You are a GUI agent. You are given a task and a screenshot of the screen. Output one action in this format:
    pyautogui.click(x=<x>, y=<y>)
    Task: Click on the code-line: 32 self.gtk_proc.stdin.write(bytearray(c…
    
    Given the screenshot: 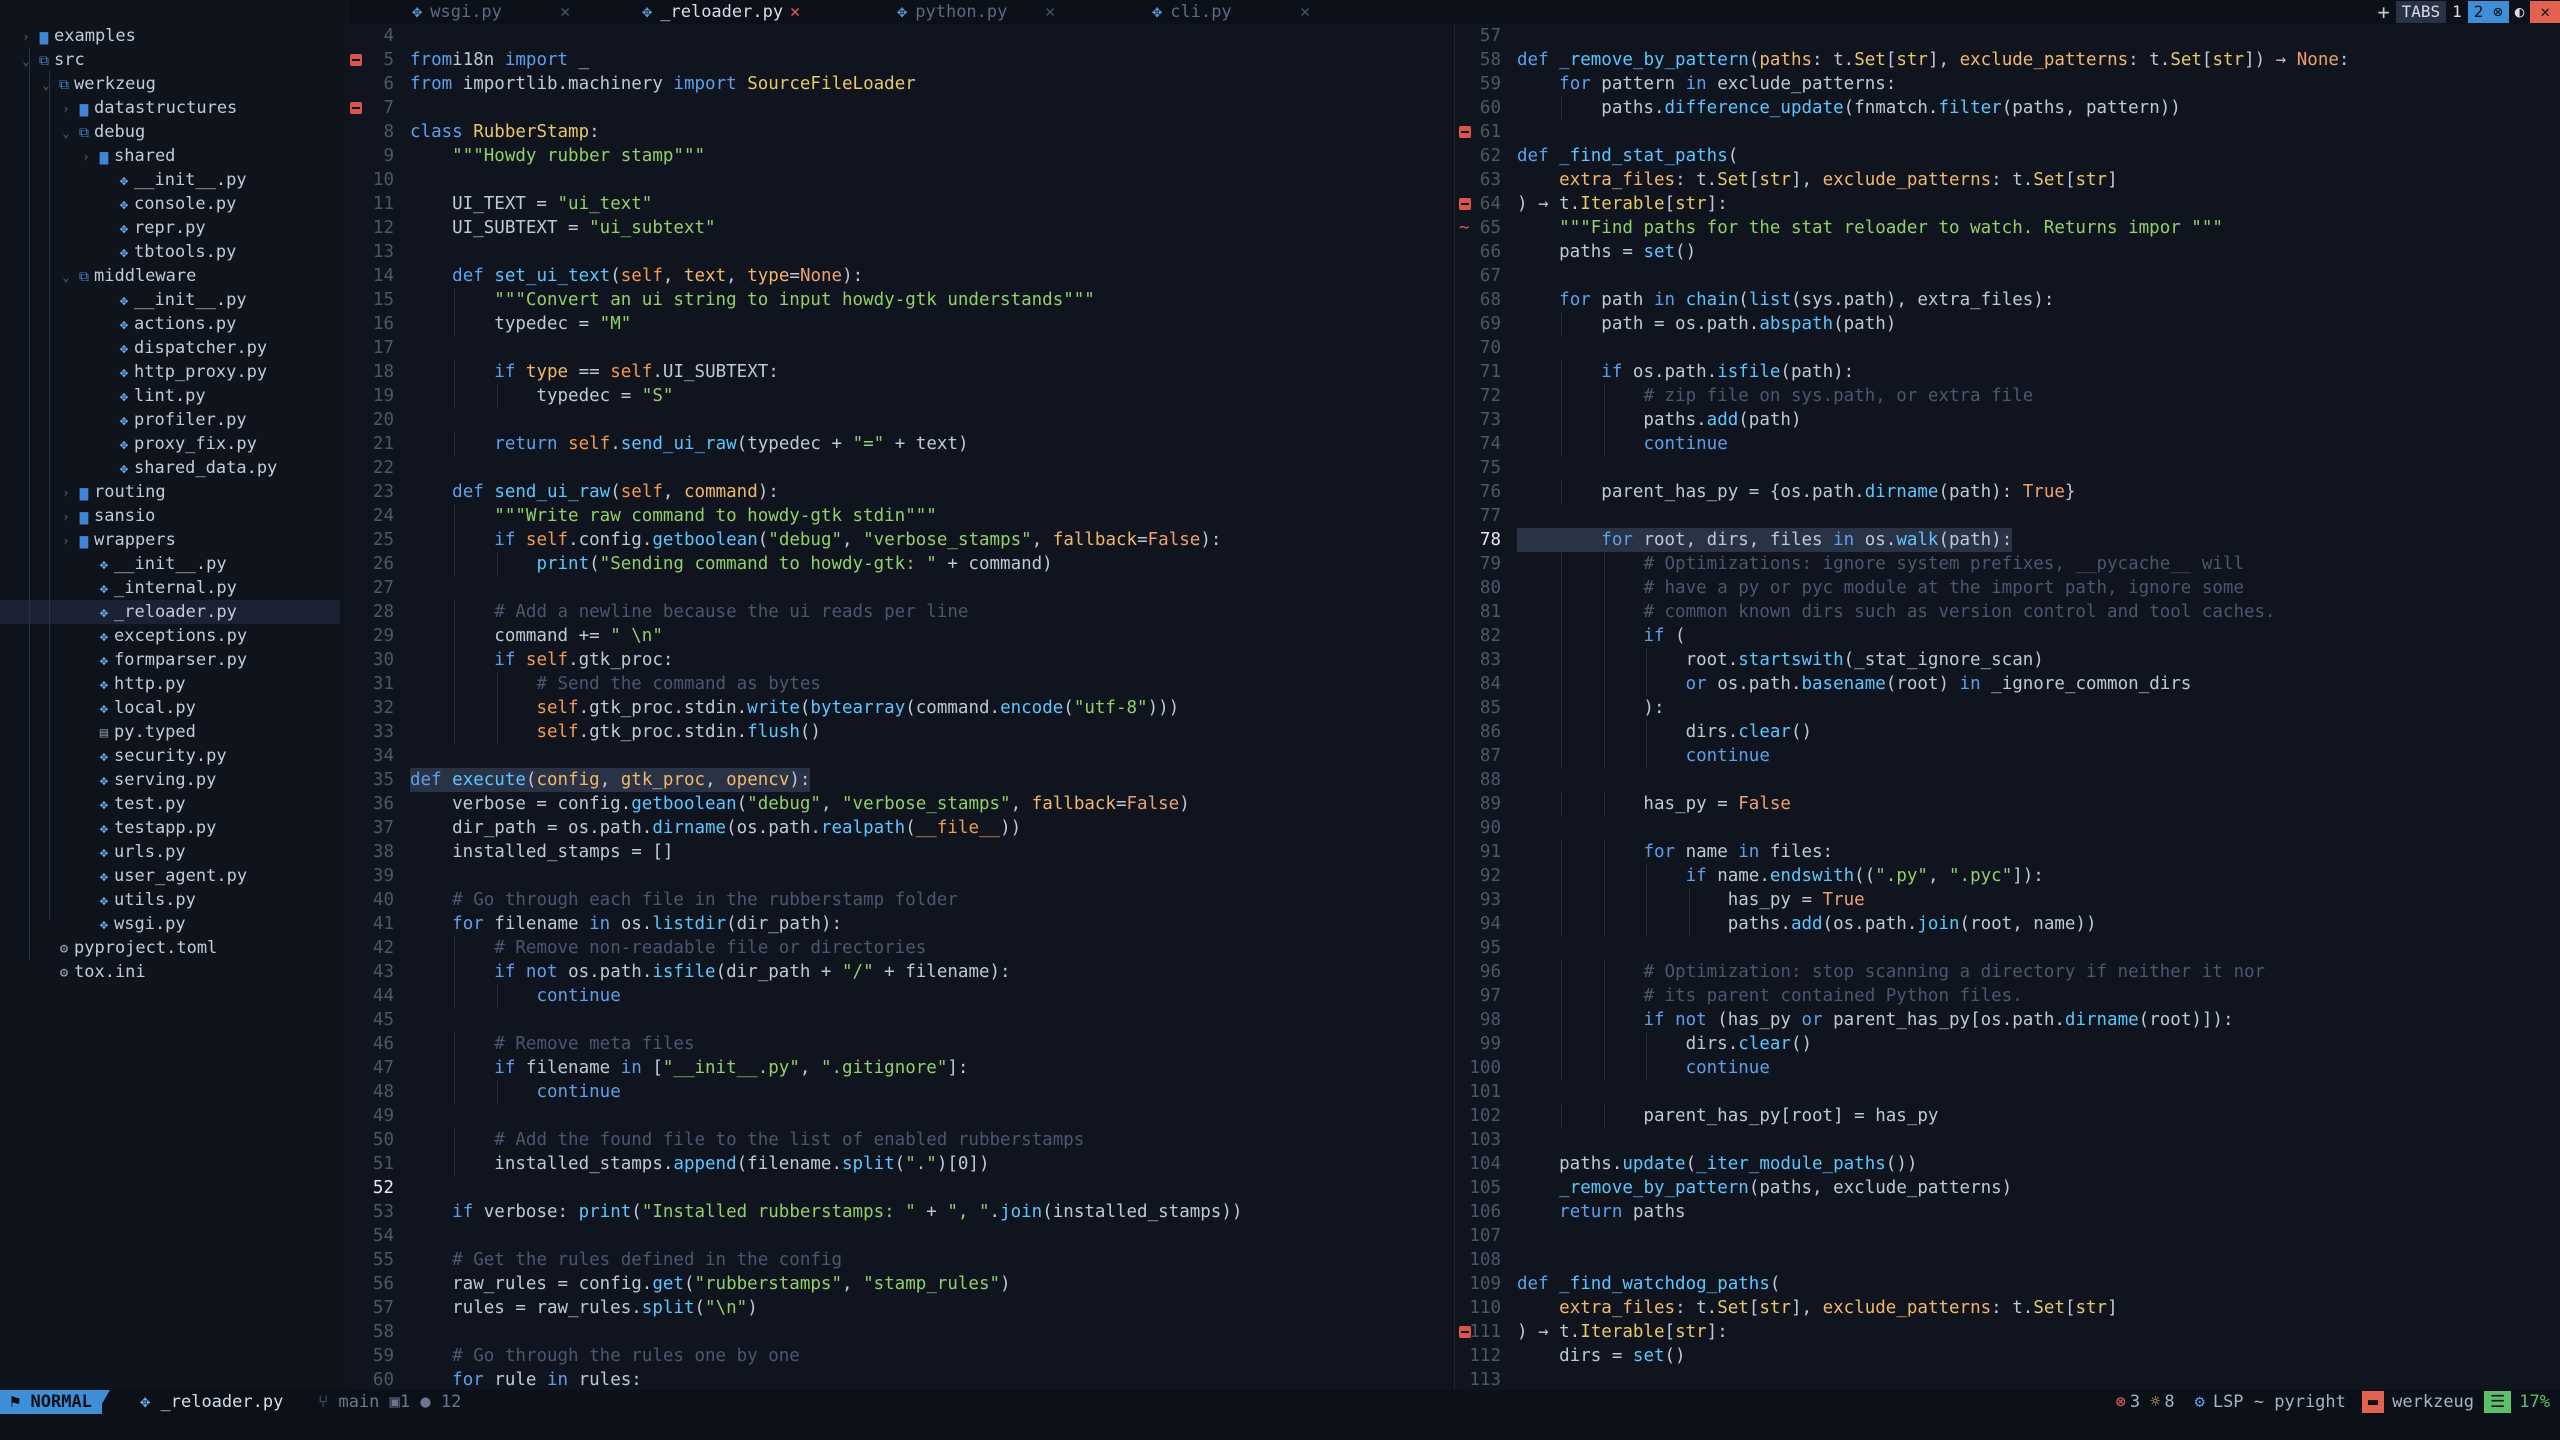 What is the action you would take?
    pyautogui.click(x=902, y=708)
    